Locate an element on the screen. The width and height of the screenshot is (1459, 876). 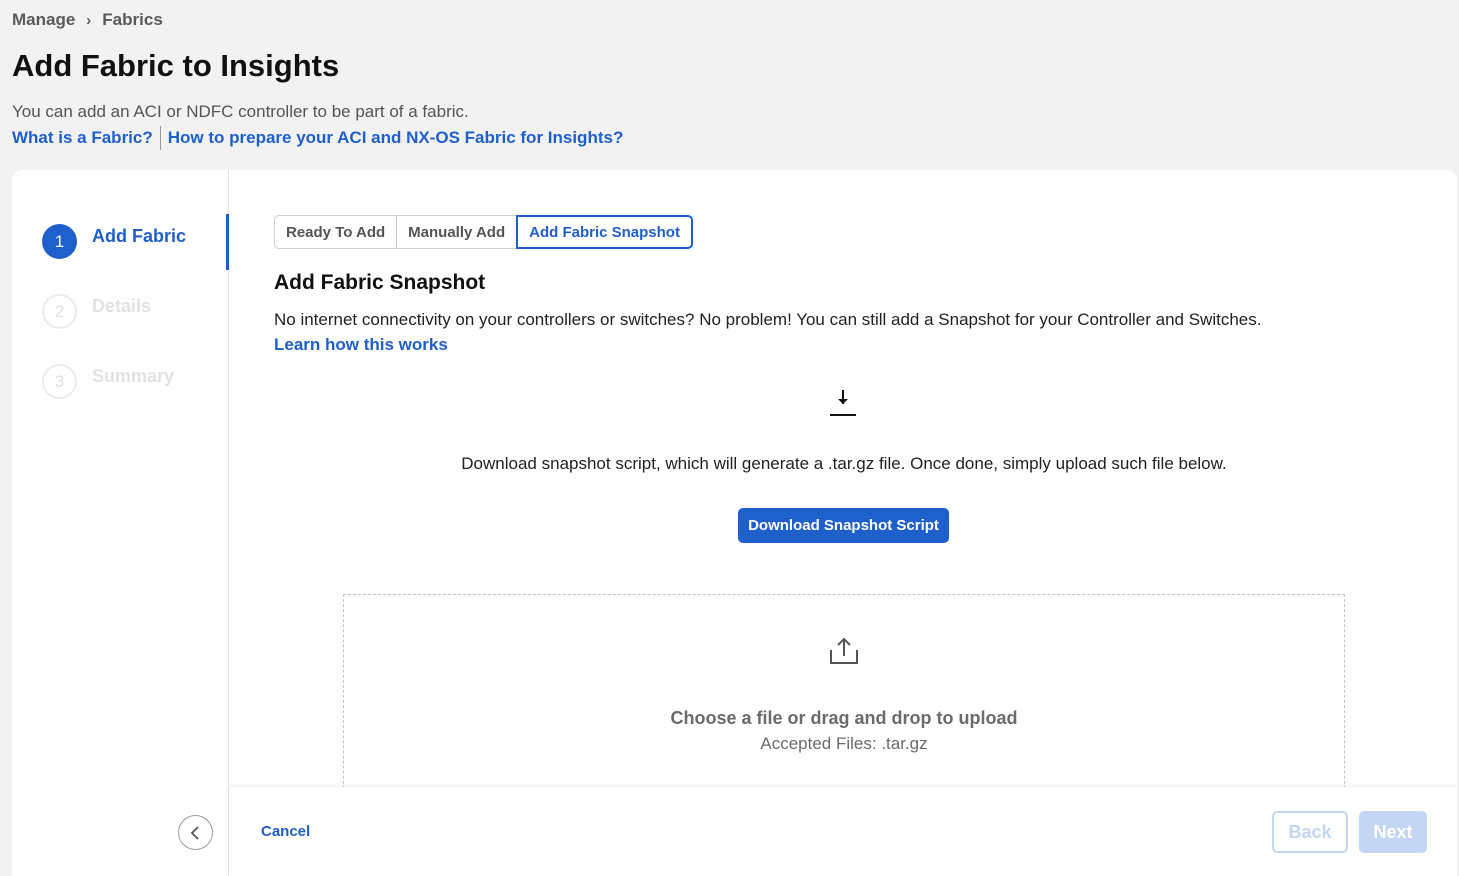
what-is-fabric-link: What is a Fabric? is located at coordinates (82, 138).